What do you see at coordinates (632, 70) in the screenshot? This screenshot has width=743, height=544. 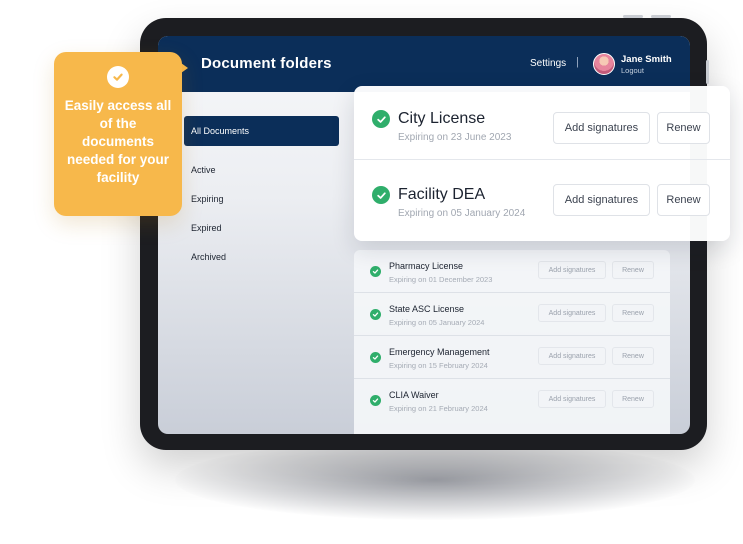 I see `logout-link: Logout` at bounding box center [632, 70].